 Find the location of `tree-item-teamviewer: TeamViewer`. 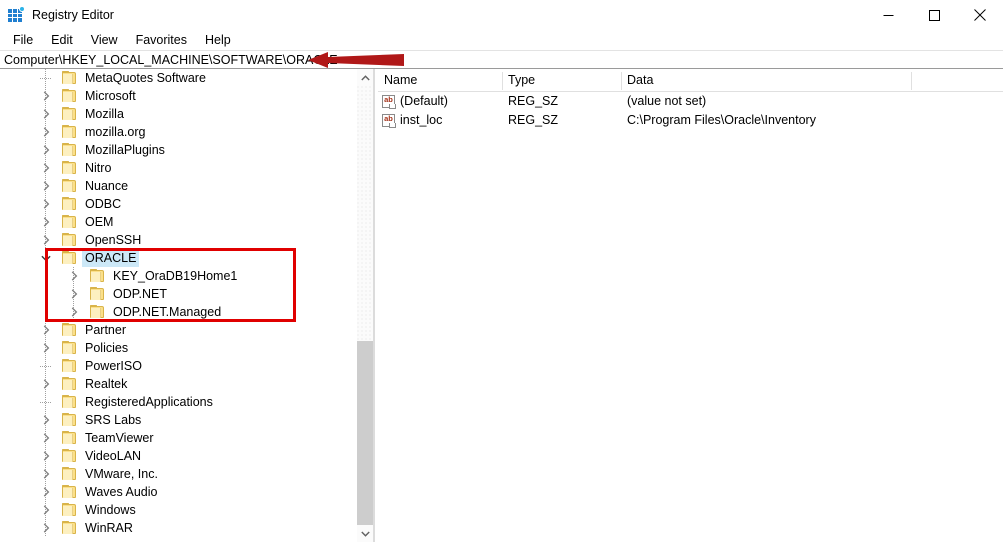

tree-item-teamviewer: TeamViewer is located at coordinates (178, 438).